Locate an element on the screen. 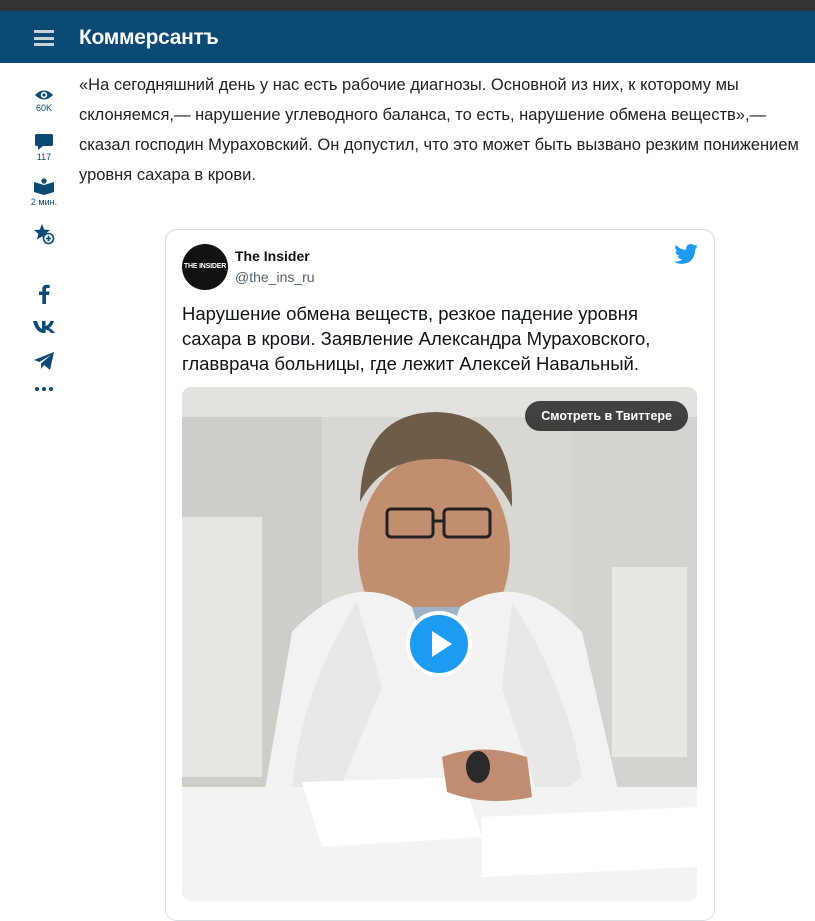  play-icon is located at coordinates (442, 644).